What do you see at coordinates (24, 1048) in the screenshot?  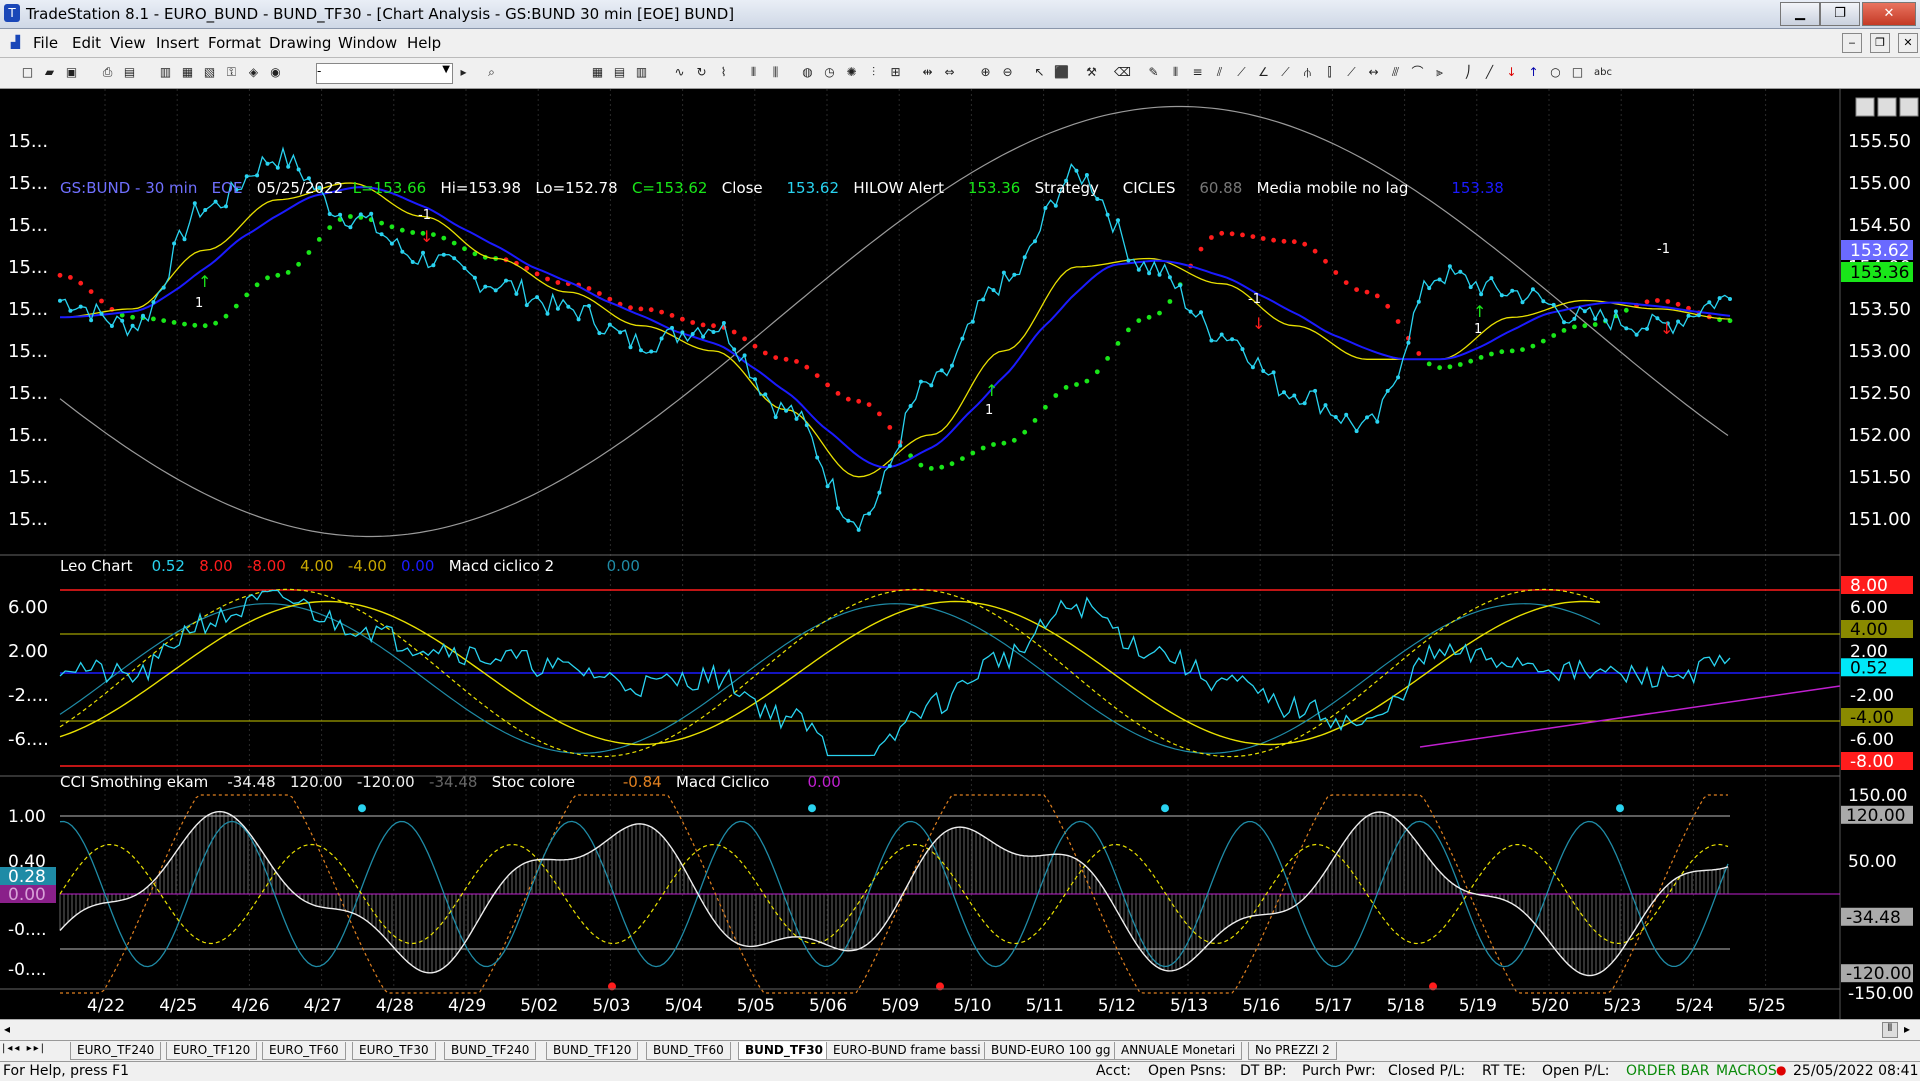 I see `tab-nav-arrows-icon: |◂◂ ▸▸|` at bounding box center [24, 1048].